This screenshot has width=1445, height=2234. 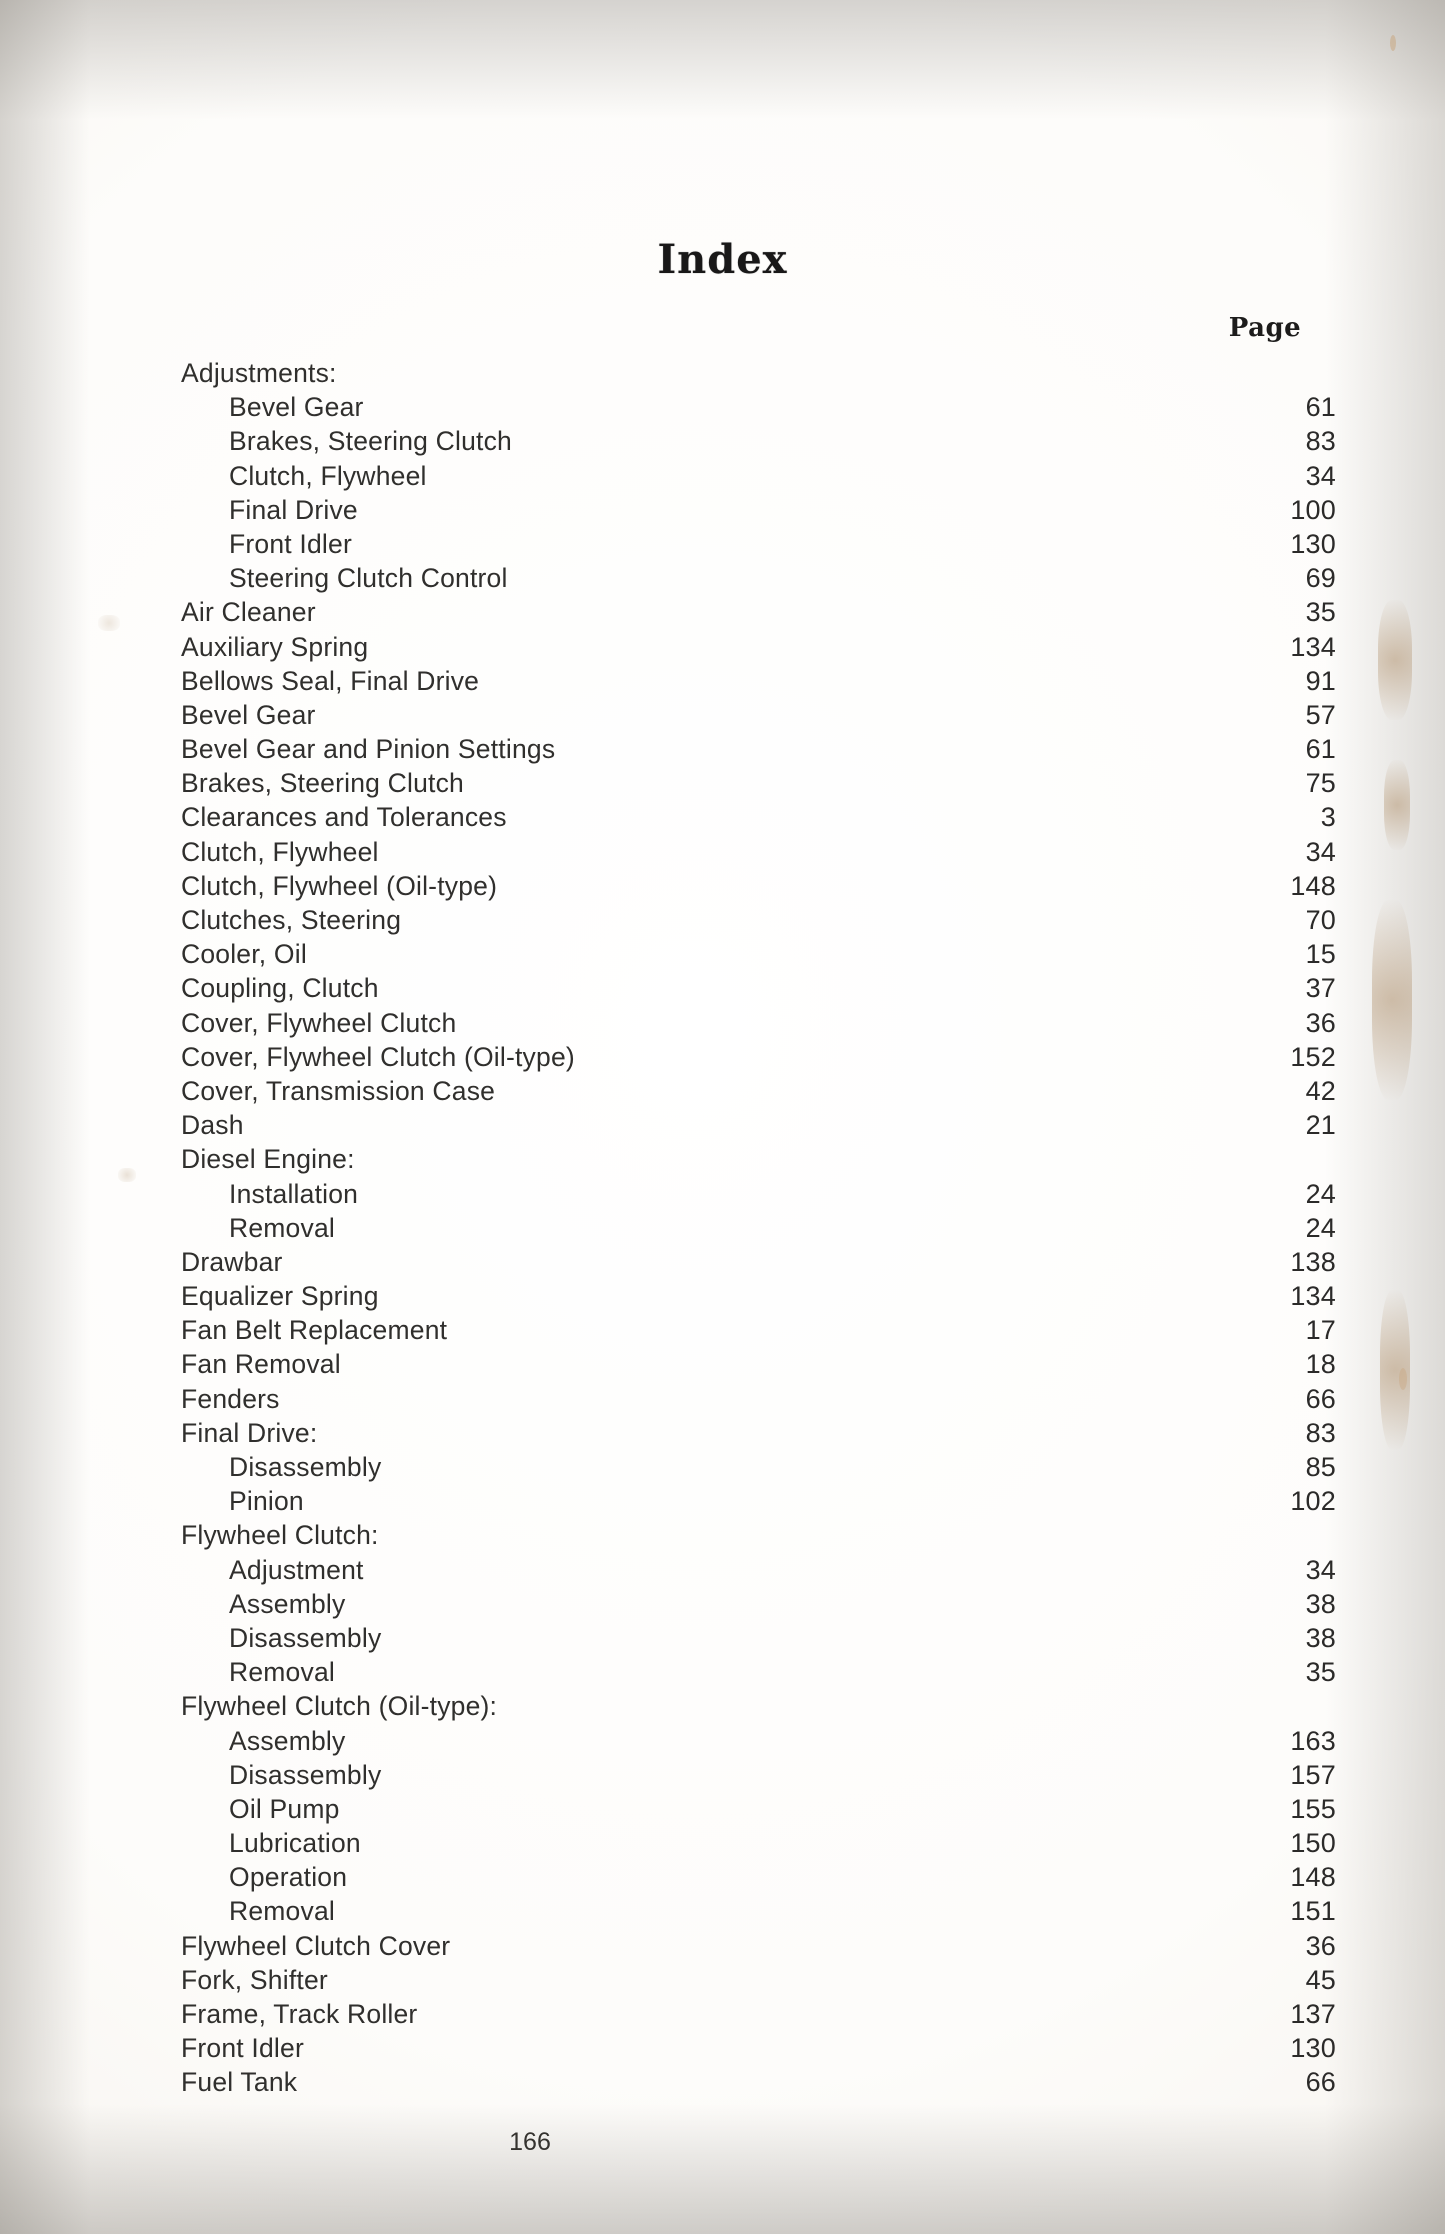 I want to click on index-entry: Diesel Engine:, so click(x=758, y=1161).